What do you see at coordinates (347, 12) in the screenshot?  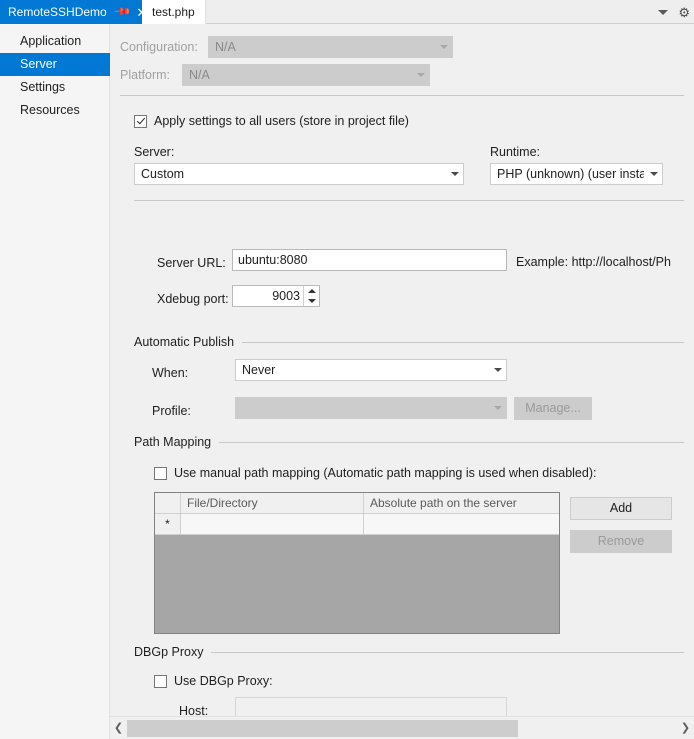 I see `tab-strip: RemoteSSHDemo 📌 ✕ test.php ⚙` at bounding box center [347, 12].